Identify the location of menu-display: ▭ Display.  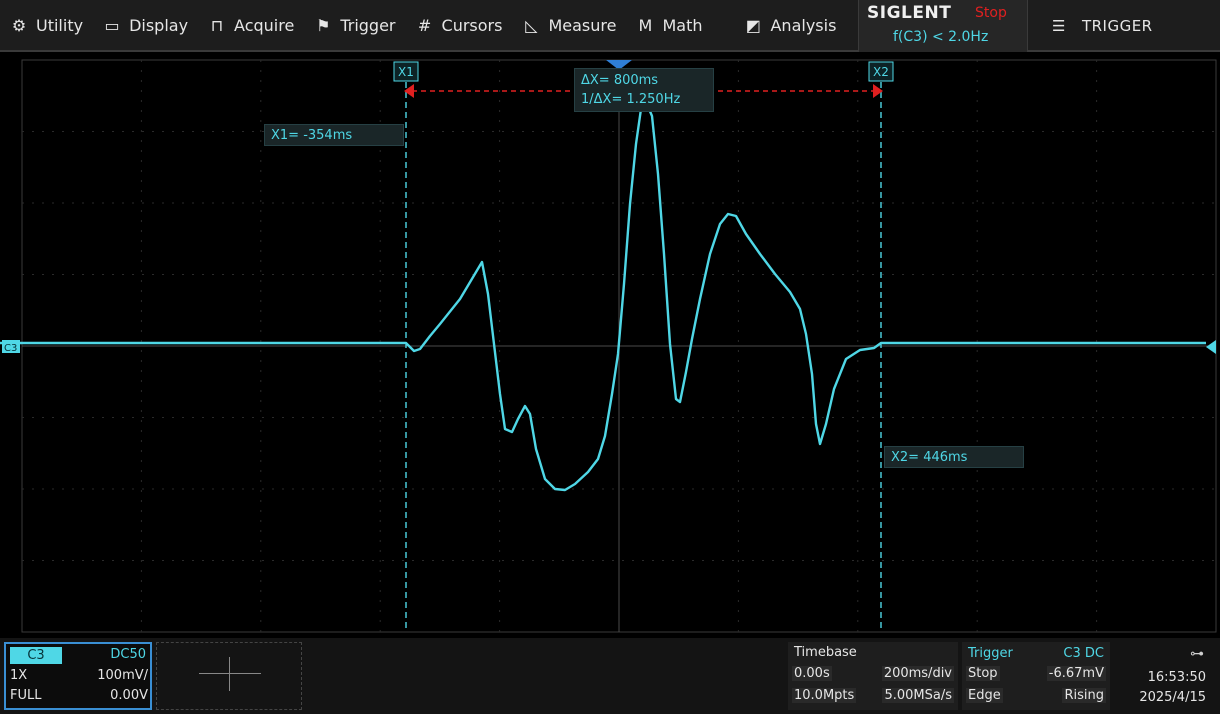
(145, 25).